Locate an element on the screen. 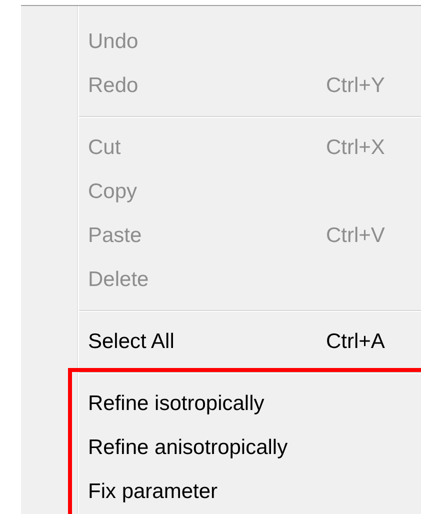 This screenshot has width=421, height=514. menu-item: Refine isotropically is located at coordinates (176, 404).